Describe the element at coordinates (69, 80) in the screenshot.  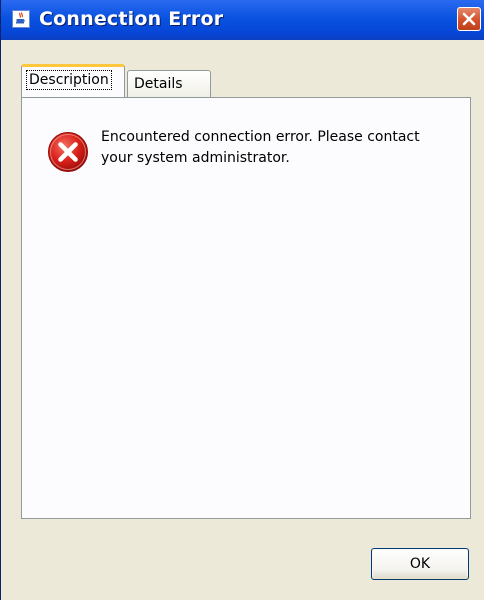
I see `tab-description-label: Description` at that location.